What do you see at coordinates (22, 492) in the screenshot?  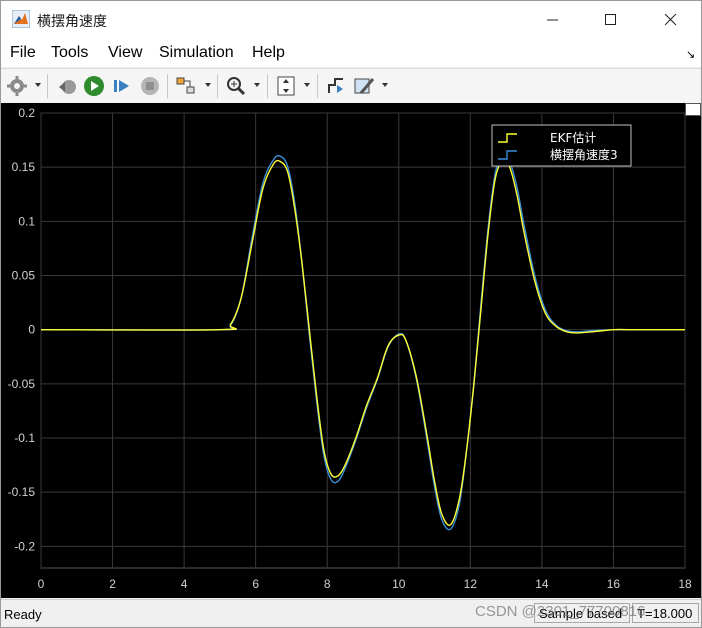 I see `y-tick-label: -0.15` at bounding box center [22, 492].